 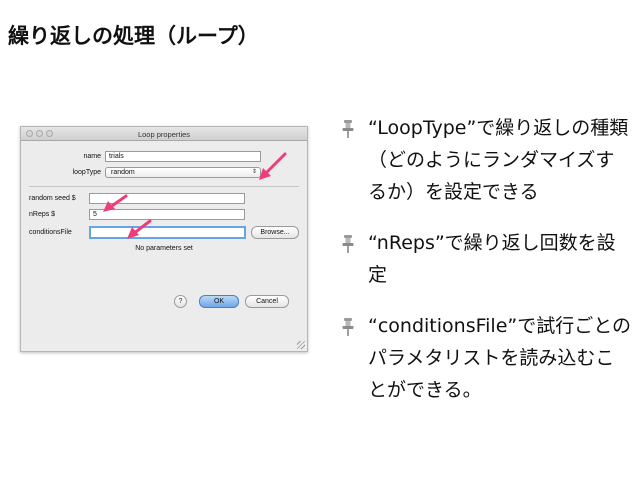 What do you see at coordinates (123, 172) in the screenshot?
I see `loop-type-value: random` at bounding box center [123, 172].